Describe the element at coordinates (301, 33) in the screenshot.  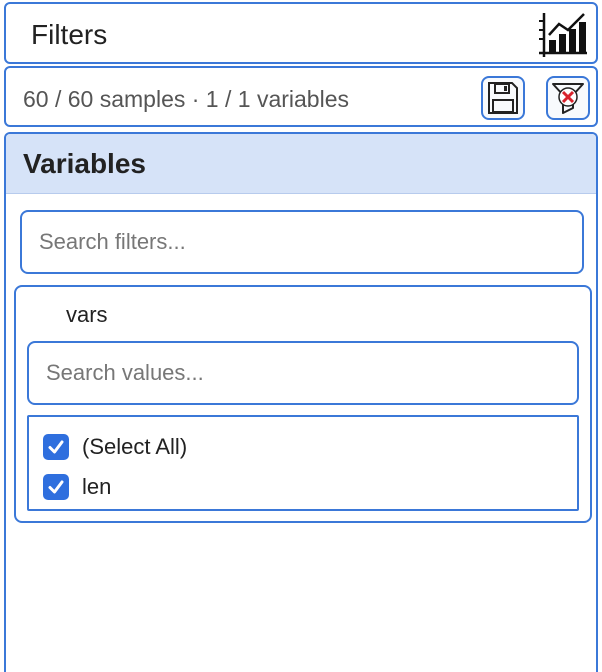
I see `filters-header: Filters` at that location.